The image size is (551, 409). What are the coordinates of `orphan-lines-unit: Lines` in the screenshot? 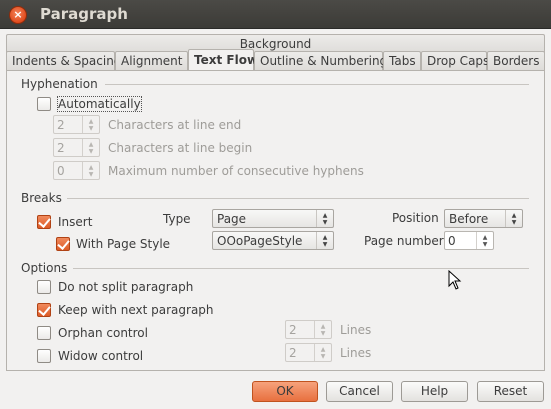 It's located at (356, 330).